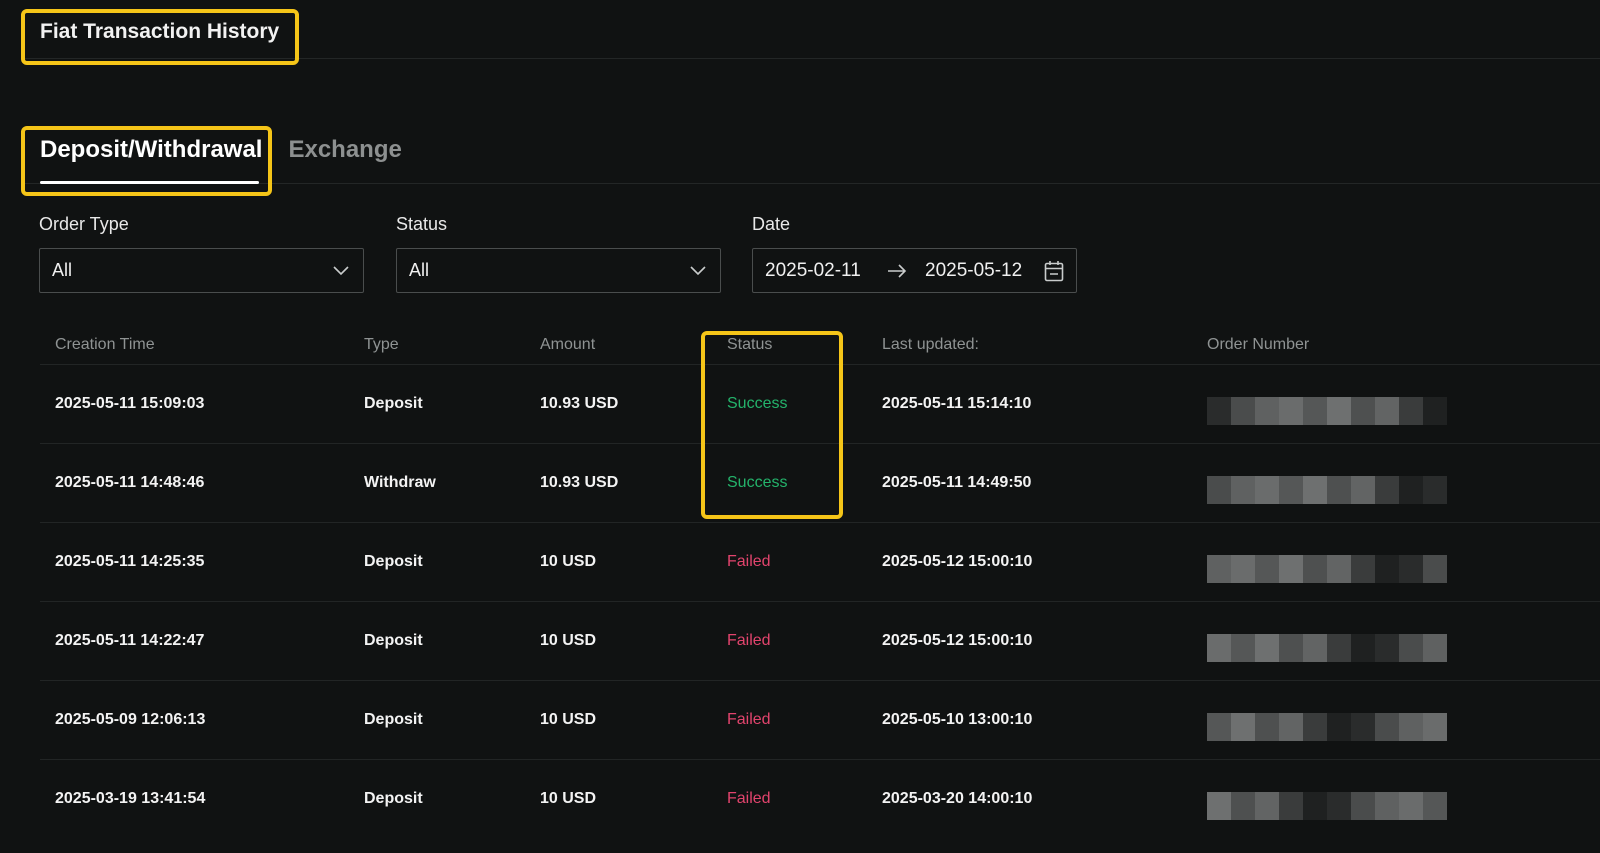 The width and height of the screenshot is (1600, 853). Describe the element at coordinates (400, 482) in the screenshot. I see `cell-type: Withdraw` at that location.